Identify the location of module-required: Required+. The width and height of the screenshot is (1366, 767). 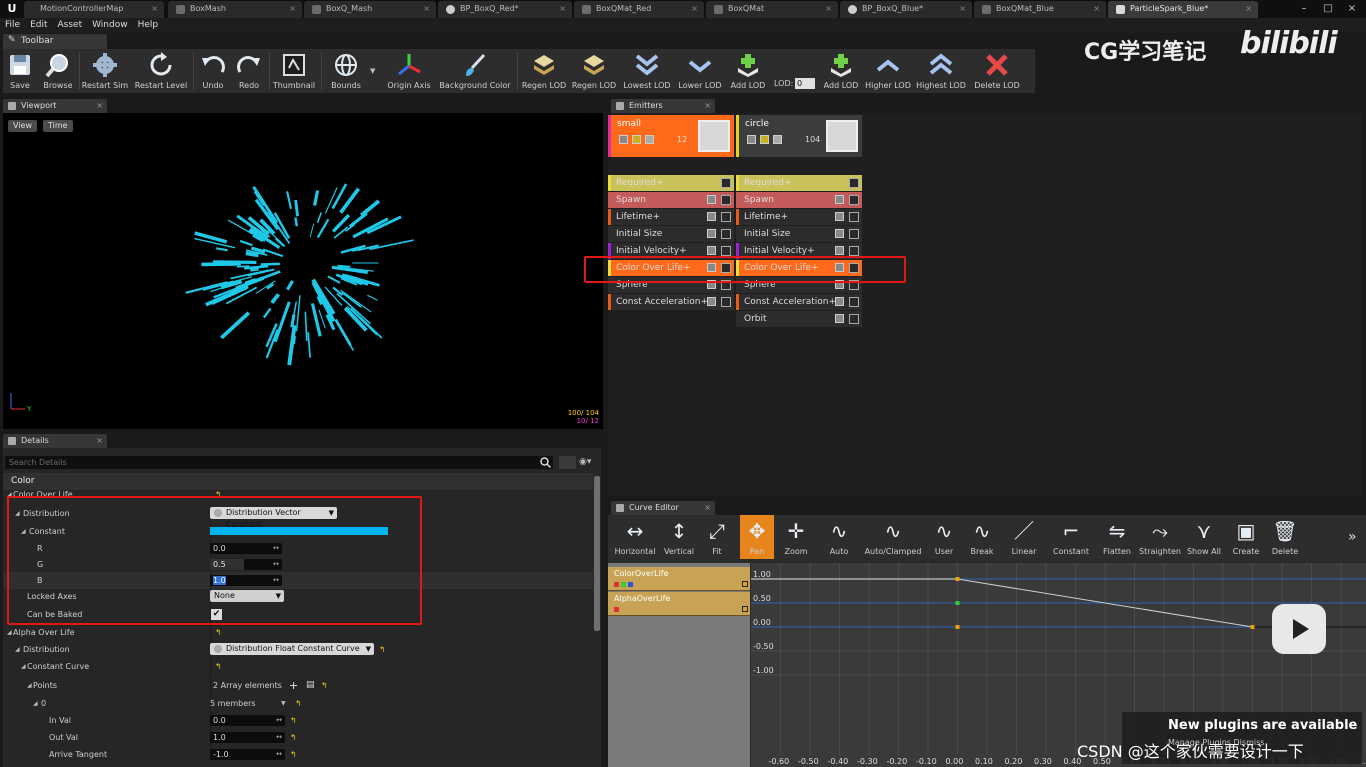
(799, 183).